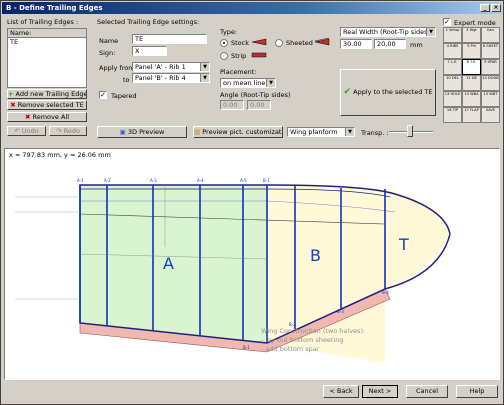 This screenshot has height=405, width=504. I want to click on tool-gen-icon: Gen, so click(490, 35).